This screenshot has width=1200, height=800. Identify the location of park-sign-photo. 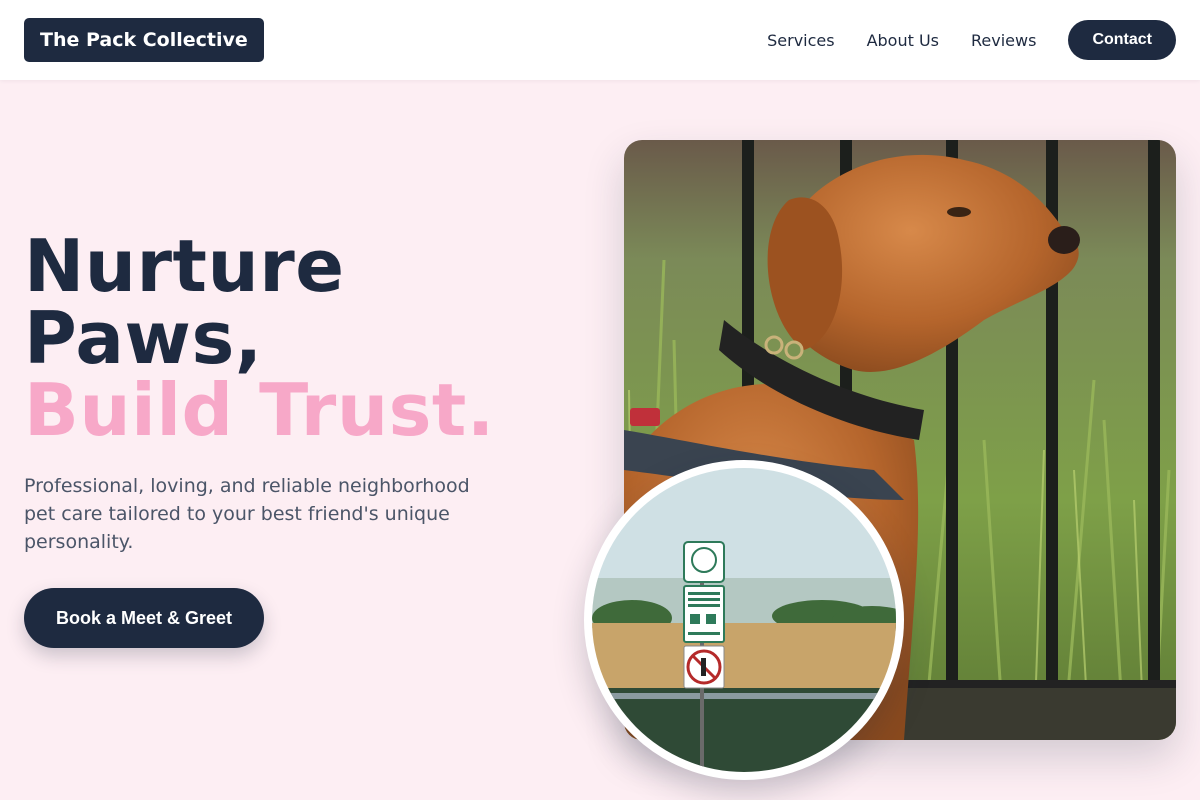
(744, 620).